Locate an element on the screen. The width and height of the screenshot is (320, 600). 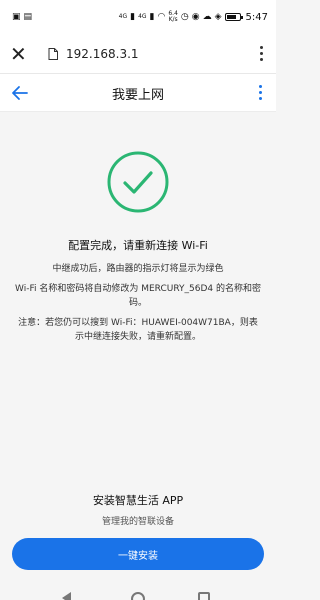
status-right: 4G ▮ 4G ▮ ◠ 6.4 K/s ◷ ◉ ☁ ◈ 5:47 is located at coordinates (193, 17).